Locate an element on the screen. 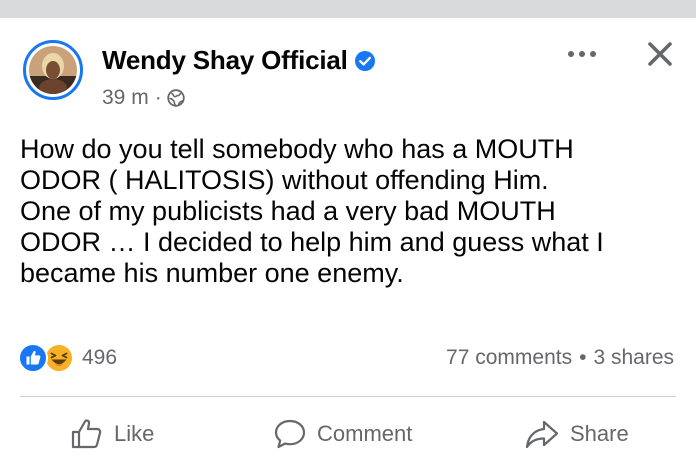 The height and width of the screenshot is (467, 696). verified-badge-icon is located at coordinates (365, 61).